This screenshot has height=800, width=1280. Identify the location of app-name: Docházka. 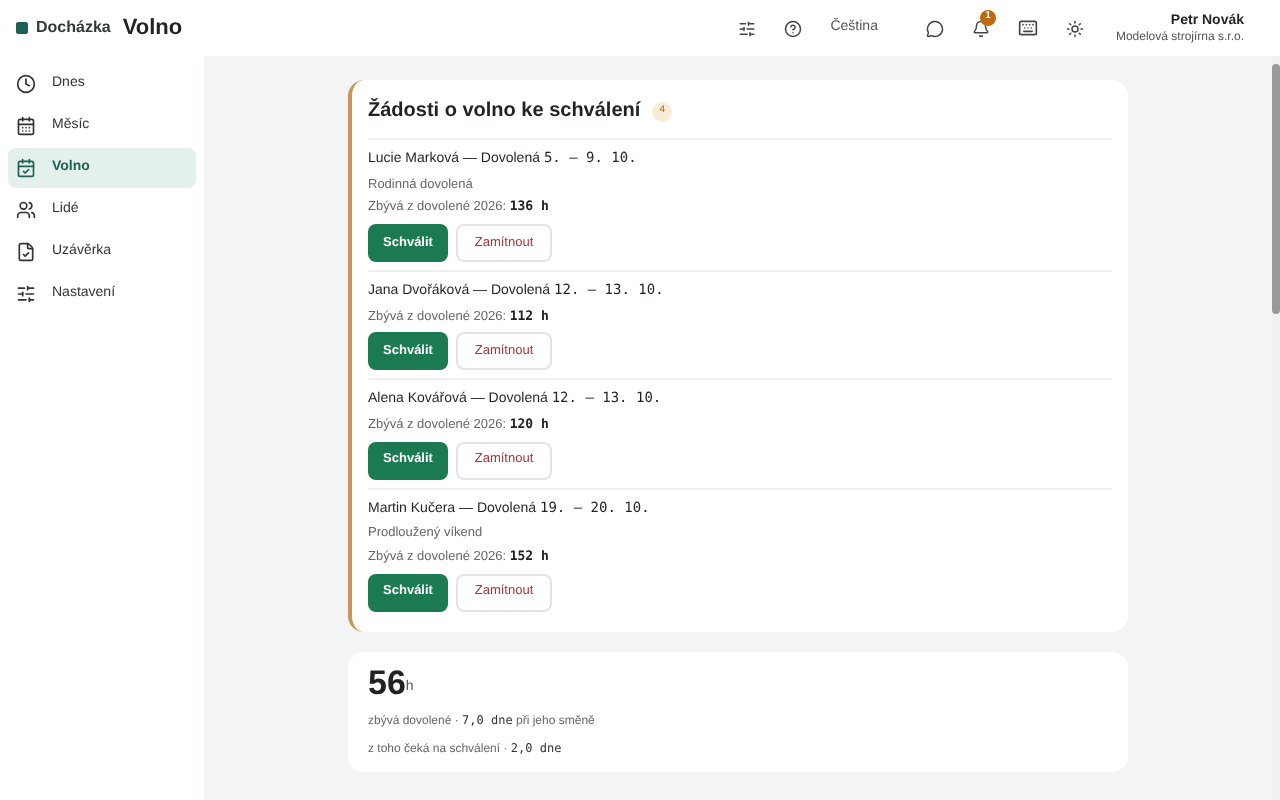
(73, 28).